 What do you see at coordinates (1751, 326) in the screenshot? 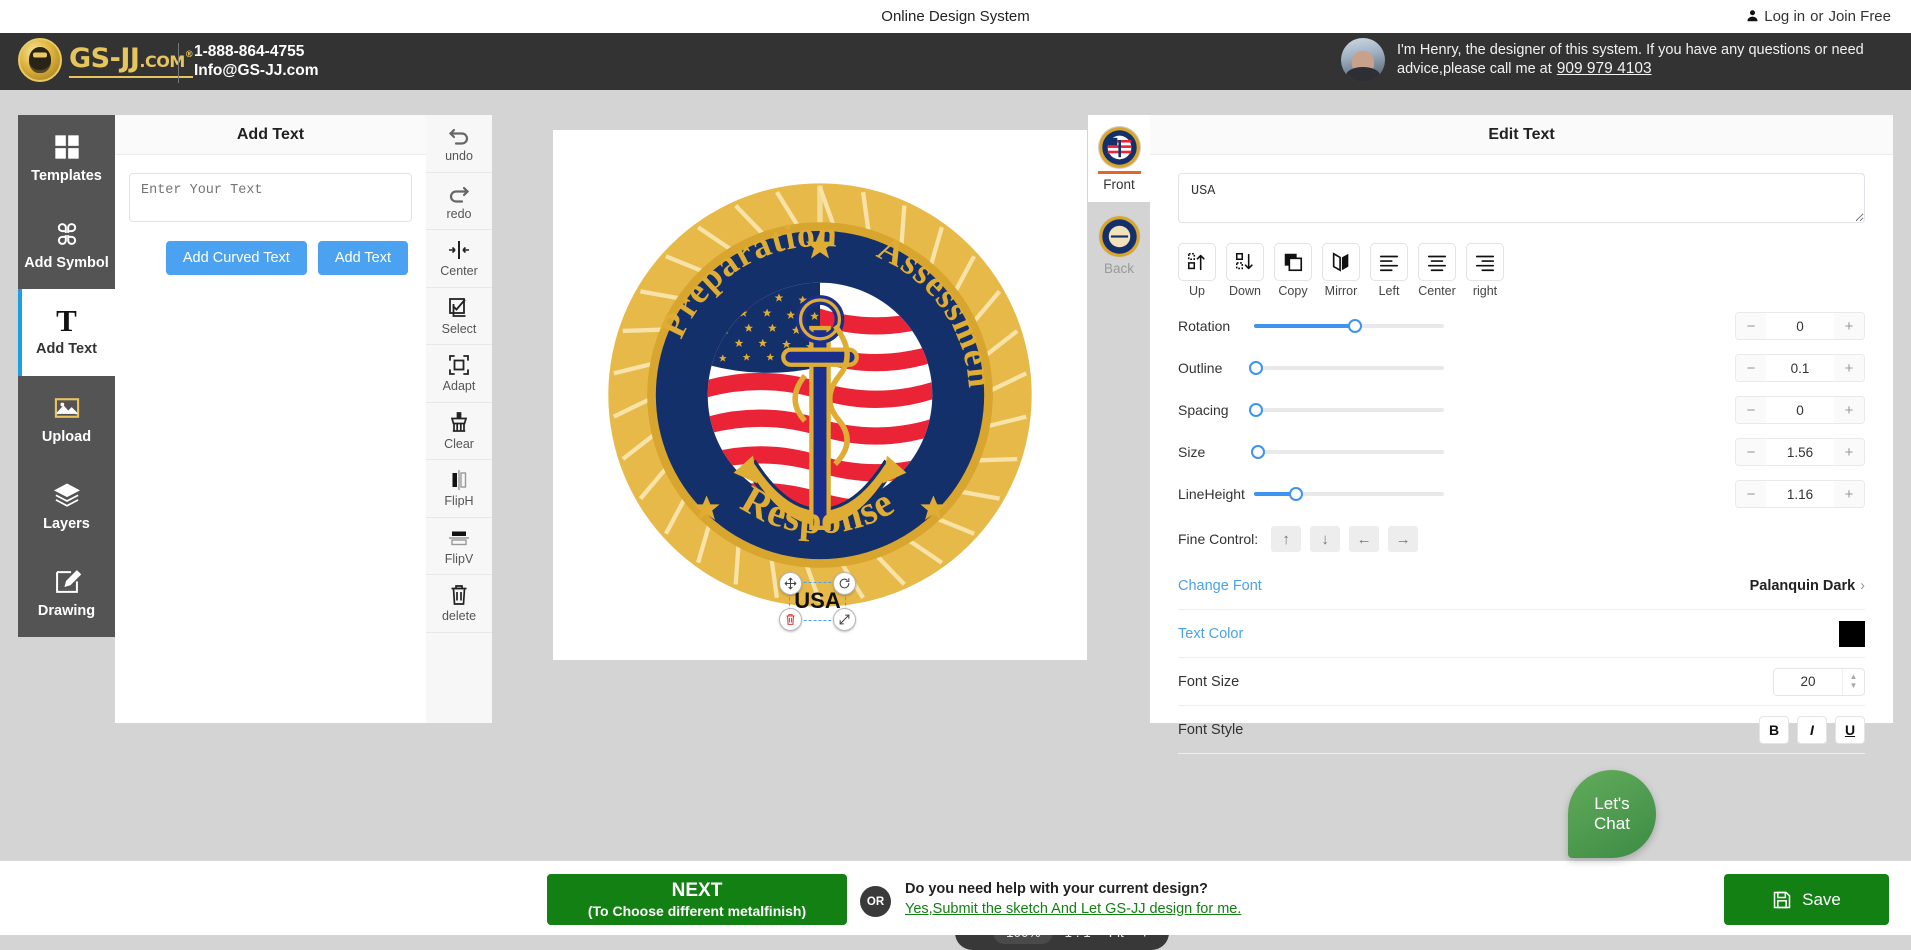
I see `rotation-decrement: −` at bounding box center [1751, 326].